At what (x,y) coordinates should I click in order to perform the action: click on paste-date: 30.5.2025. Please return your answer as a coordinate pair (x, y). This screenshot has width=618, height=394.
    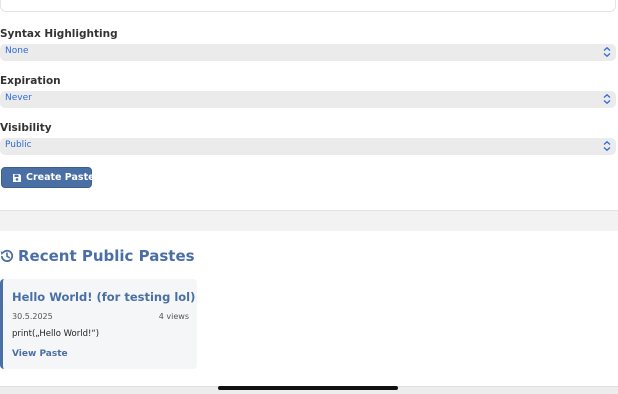
    Looking at the image, I should click on (32, 316).